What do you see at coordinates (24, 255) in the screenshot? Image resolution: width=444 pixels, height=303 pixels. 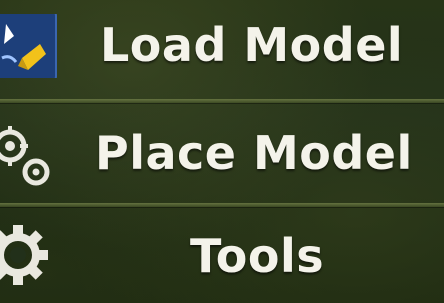 I see `gear-icon` at bounding box center [24, 255].